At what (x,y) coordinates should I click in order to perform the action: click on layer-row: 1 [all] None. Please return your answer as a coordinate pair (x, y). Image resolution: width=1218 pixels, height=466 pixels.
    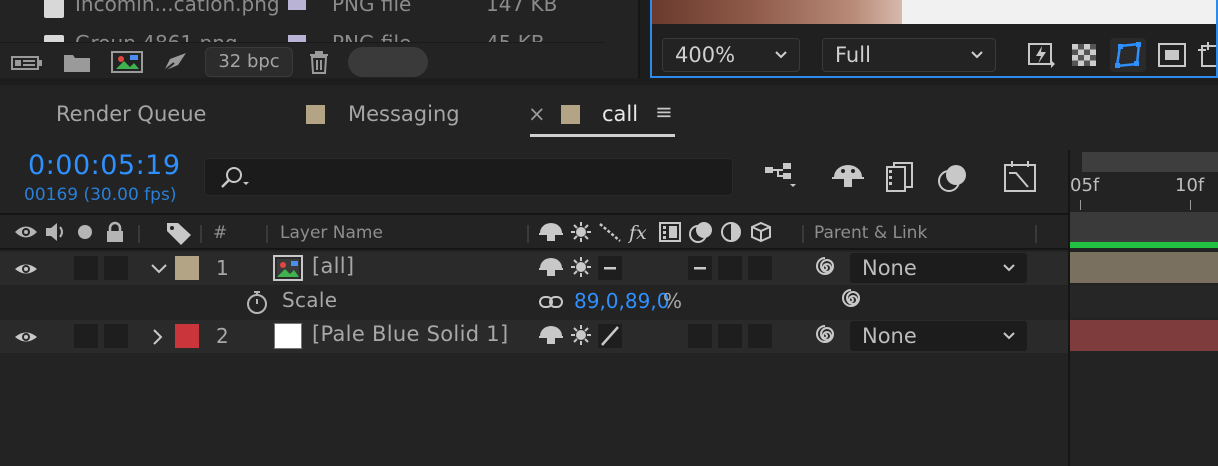
    Looking at the image, I should click on (534, 268).